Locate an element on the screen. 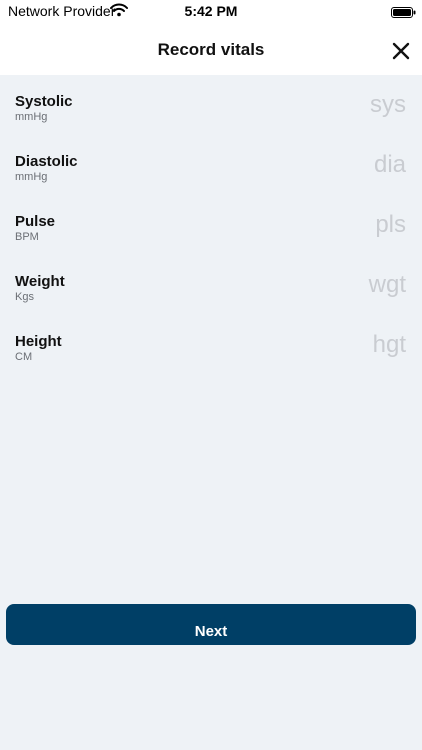 This screenshot has height=750, width=422. vital-unit-weight: Kgs is located at coordinates (24, 297).